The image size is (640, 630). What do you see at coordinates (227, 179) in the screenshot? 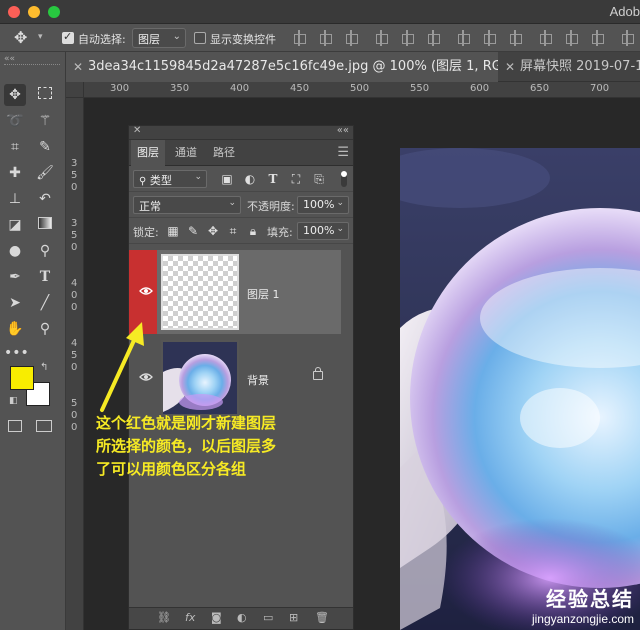
I see `filter-pixel-icon: ▣` at bounding box center [227, 179].